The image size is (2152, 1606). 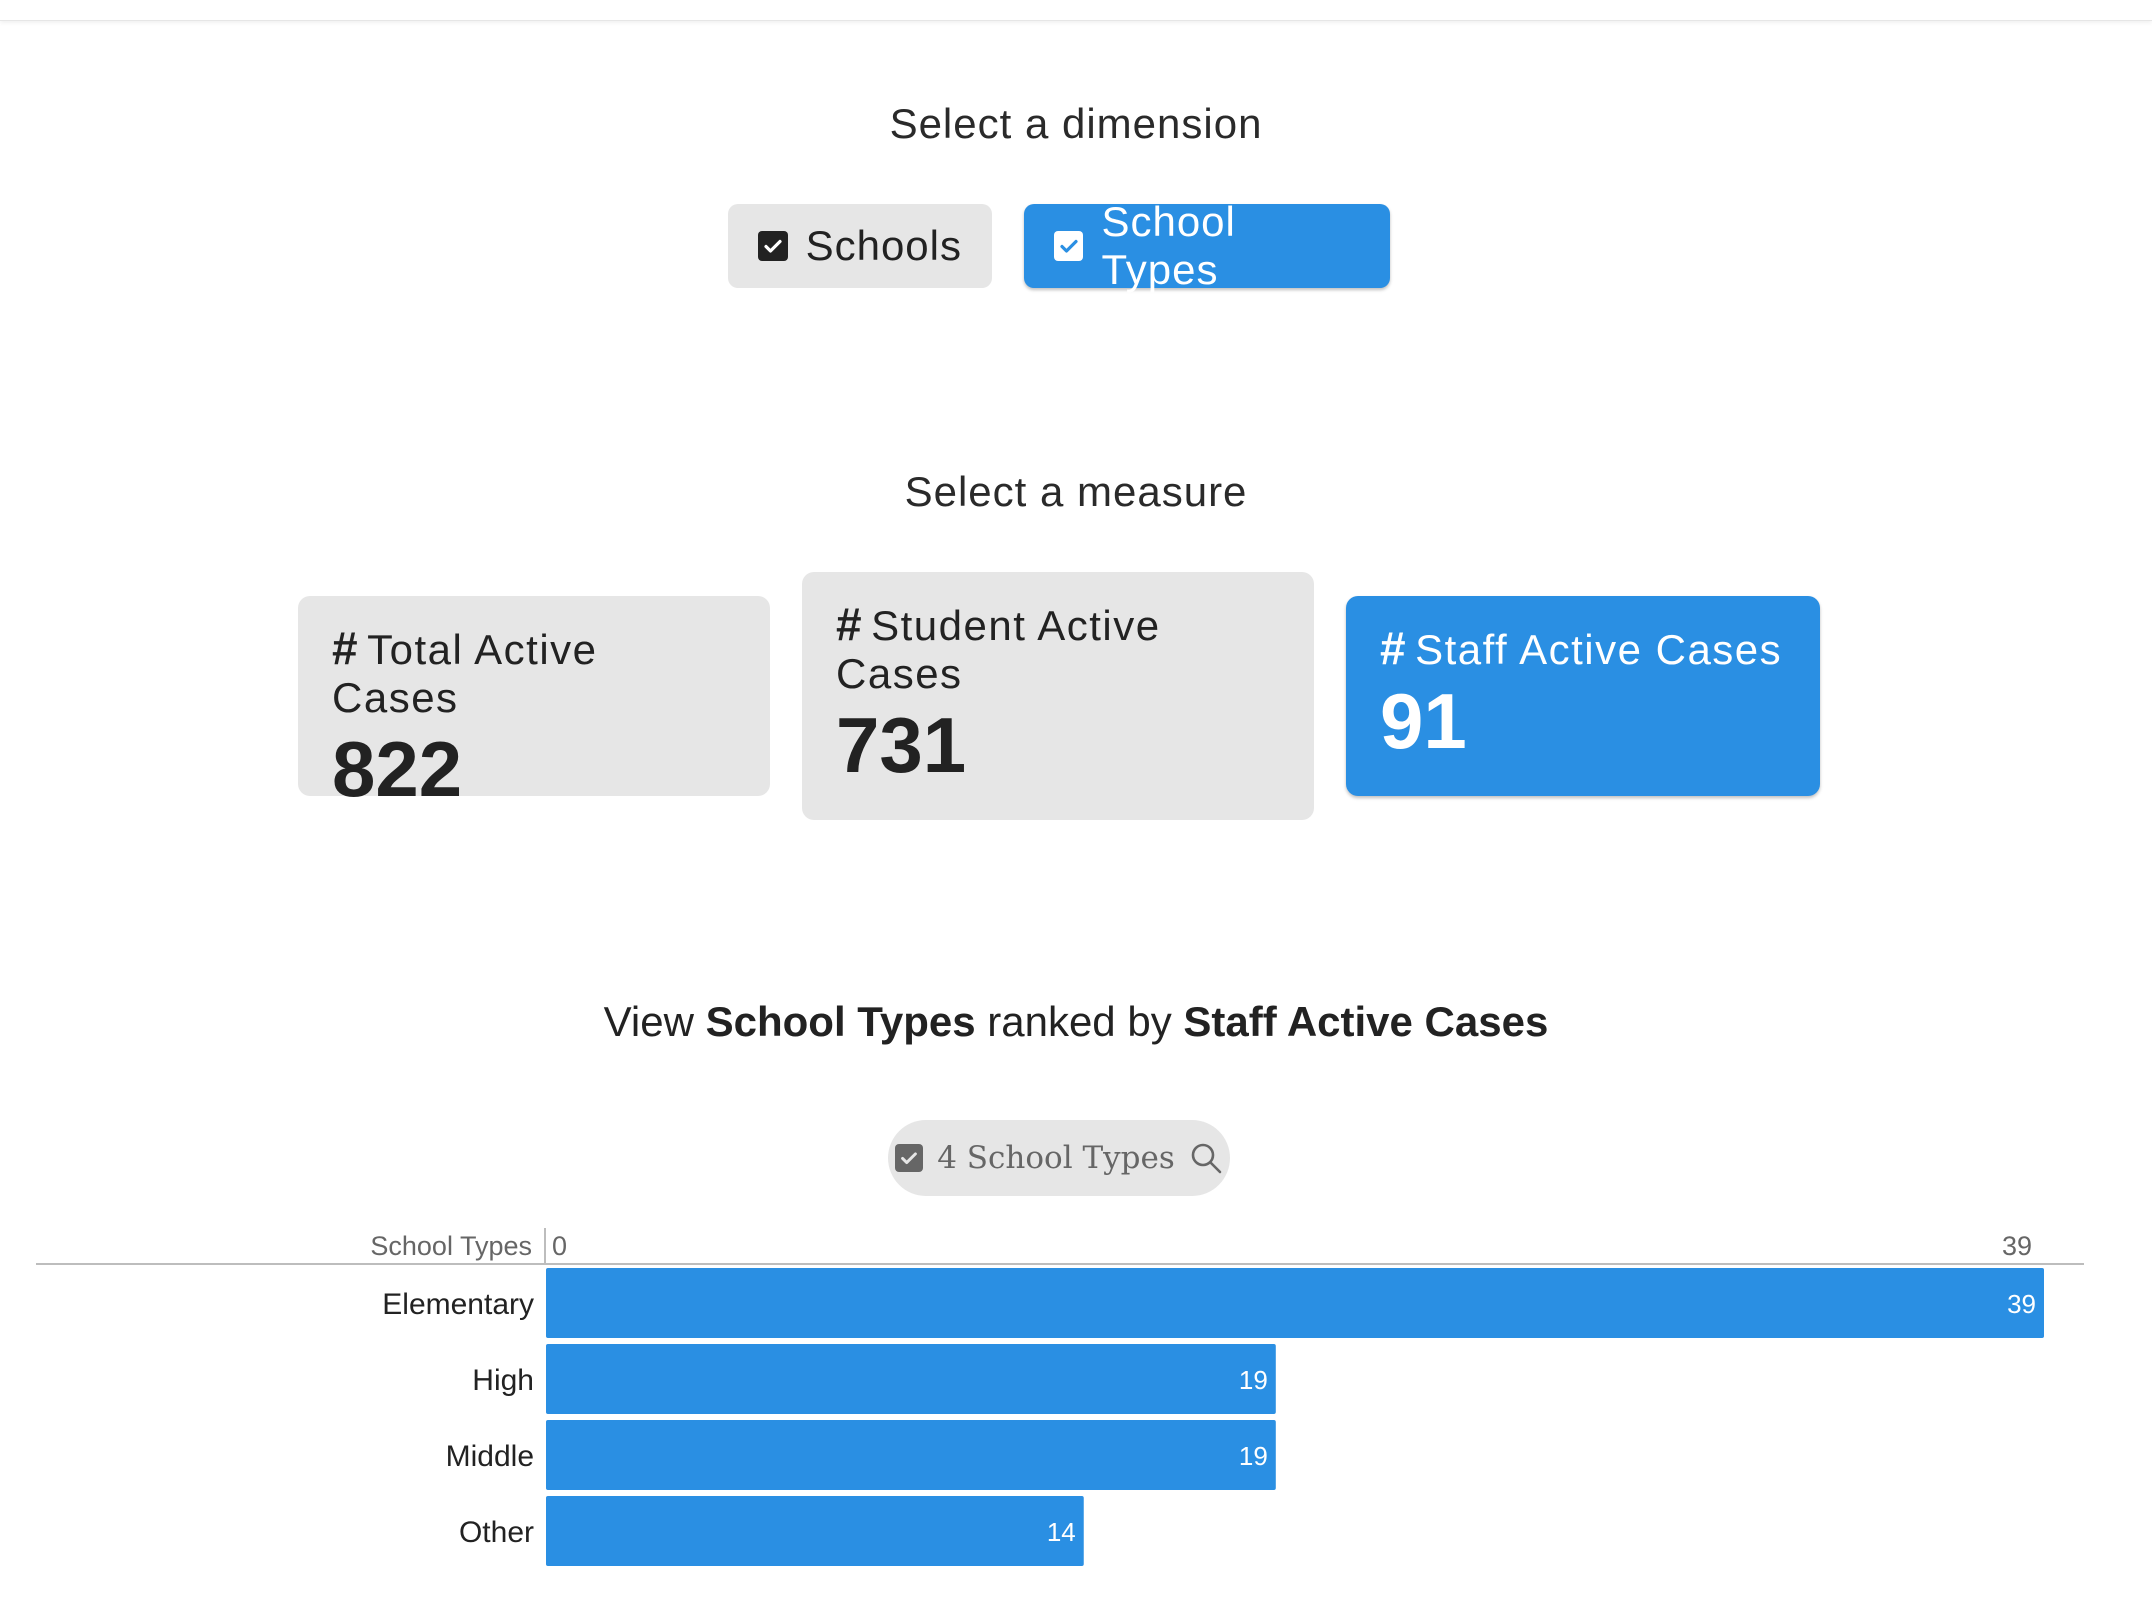 What do you see at coordinates (451, 1246) in the screenshot?
I see `category-axis-header: School Types` at bounding box center [451, 1246].